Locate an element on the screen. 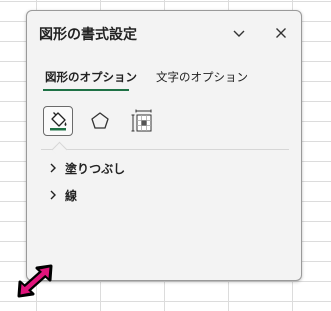  section-fill: 塗りつぶし is located at coordinates (86, 168).